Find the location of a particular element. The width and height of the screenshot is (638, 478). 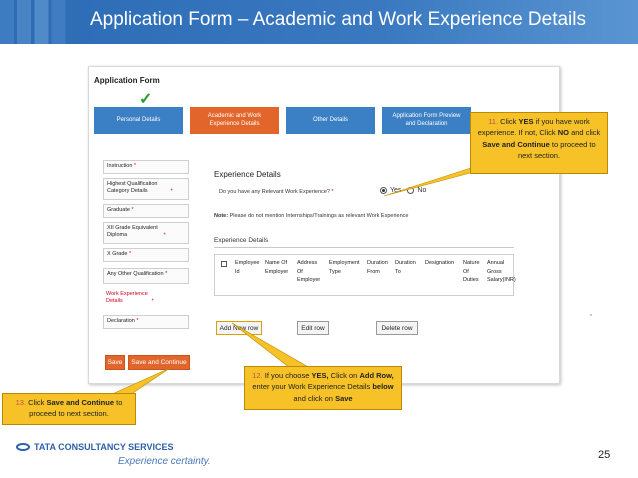

callout-text: and click on is located at coordinates (313, 398).